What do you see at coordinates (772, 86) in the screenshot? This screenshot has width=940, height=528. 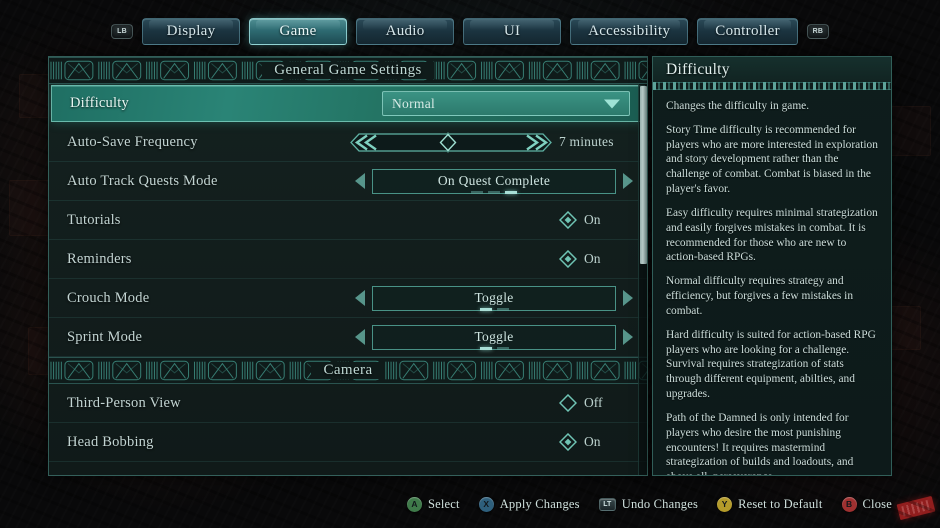 I see `info-panel-divider` at bounding box center [772, 86].